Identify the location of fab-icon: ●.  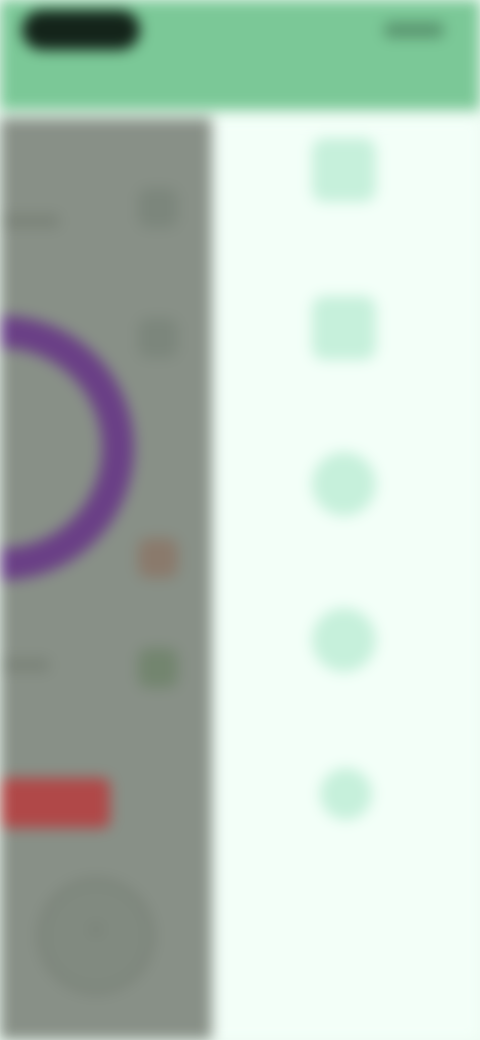
(96, 929).